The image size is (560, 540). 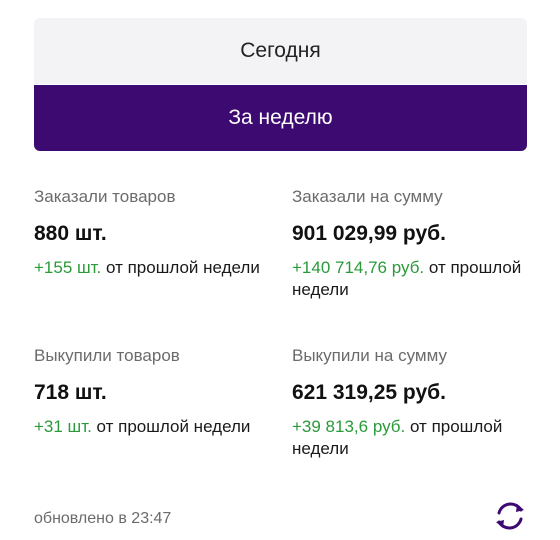 I want to click on stat-value: 621 319,25 руб., so click(x=369, y=392).